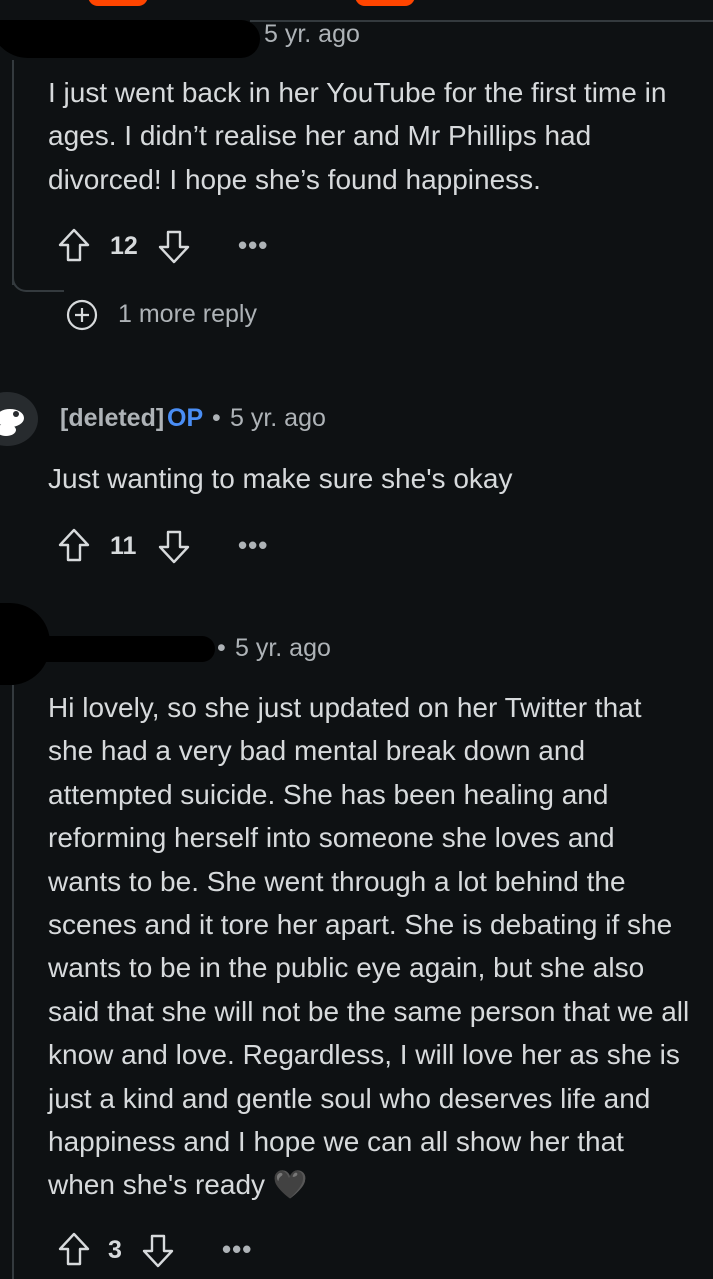  I want to click on top-header-fragment-left, so click(118, 3).